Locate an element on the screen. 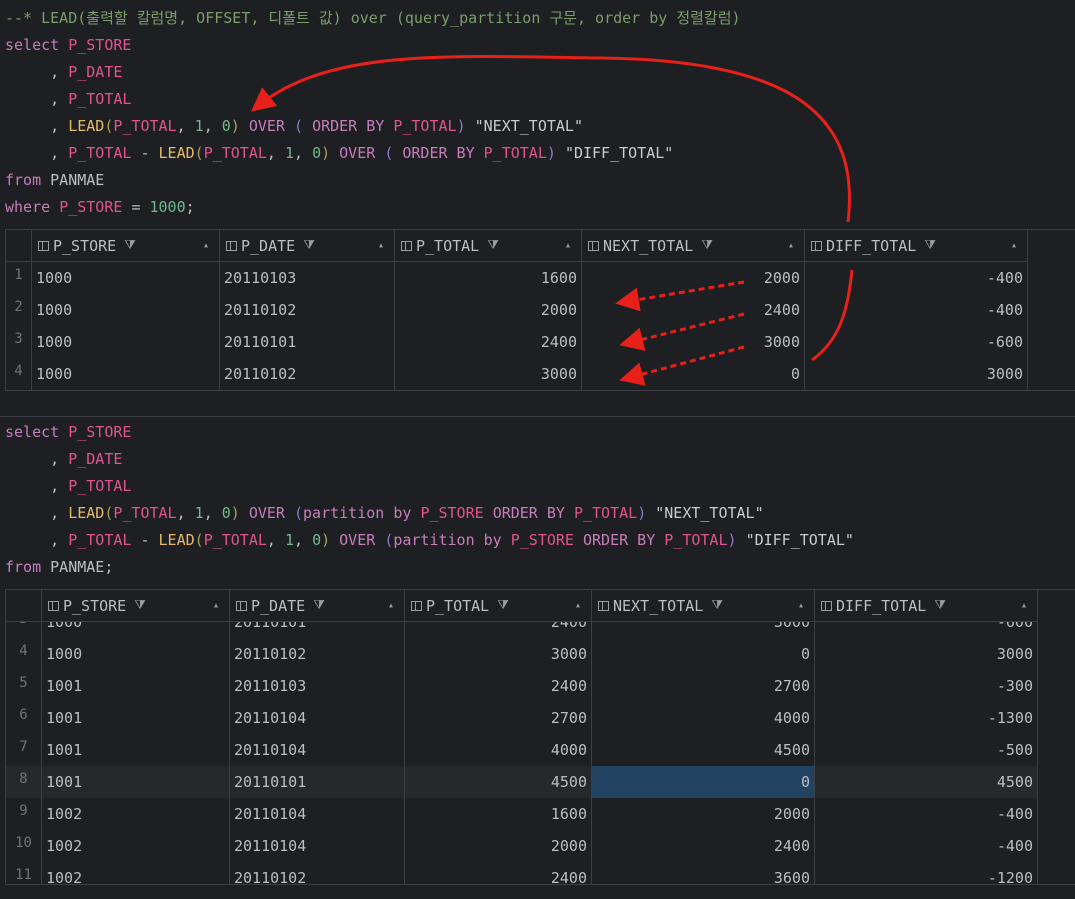 The width and height of the screenshot is (1075, 899). table-row: 6 1001 20110104 2700 4000 -1300 is located at coordinates (522, 718).